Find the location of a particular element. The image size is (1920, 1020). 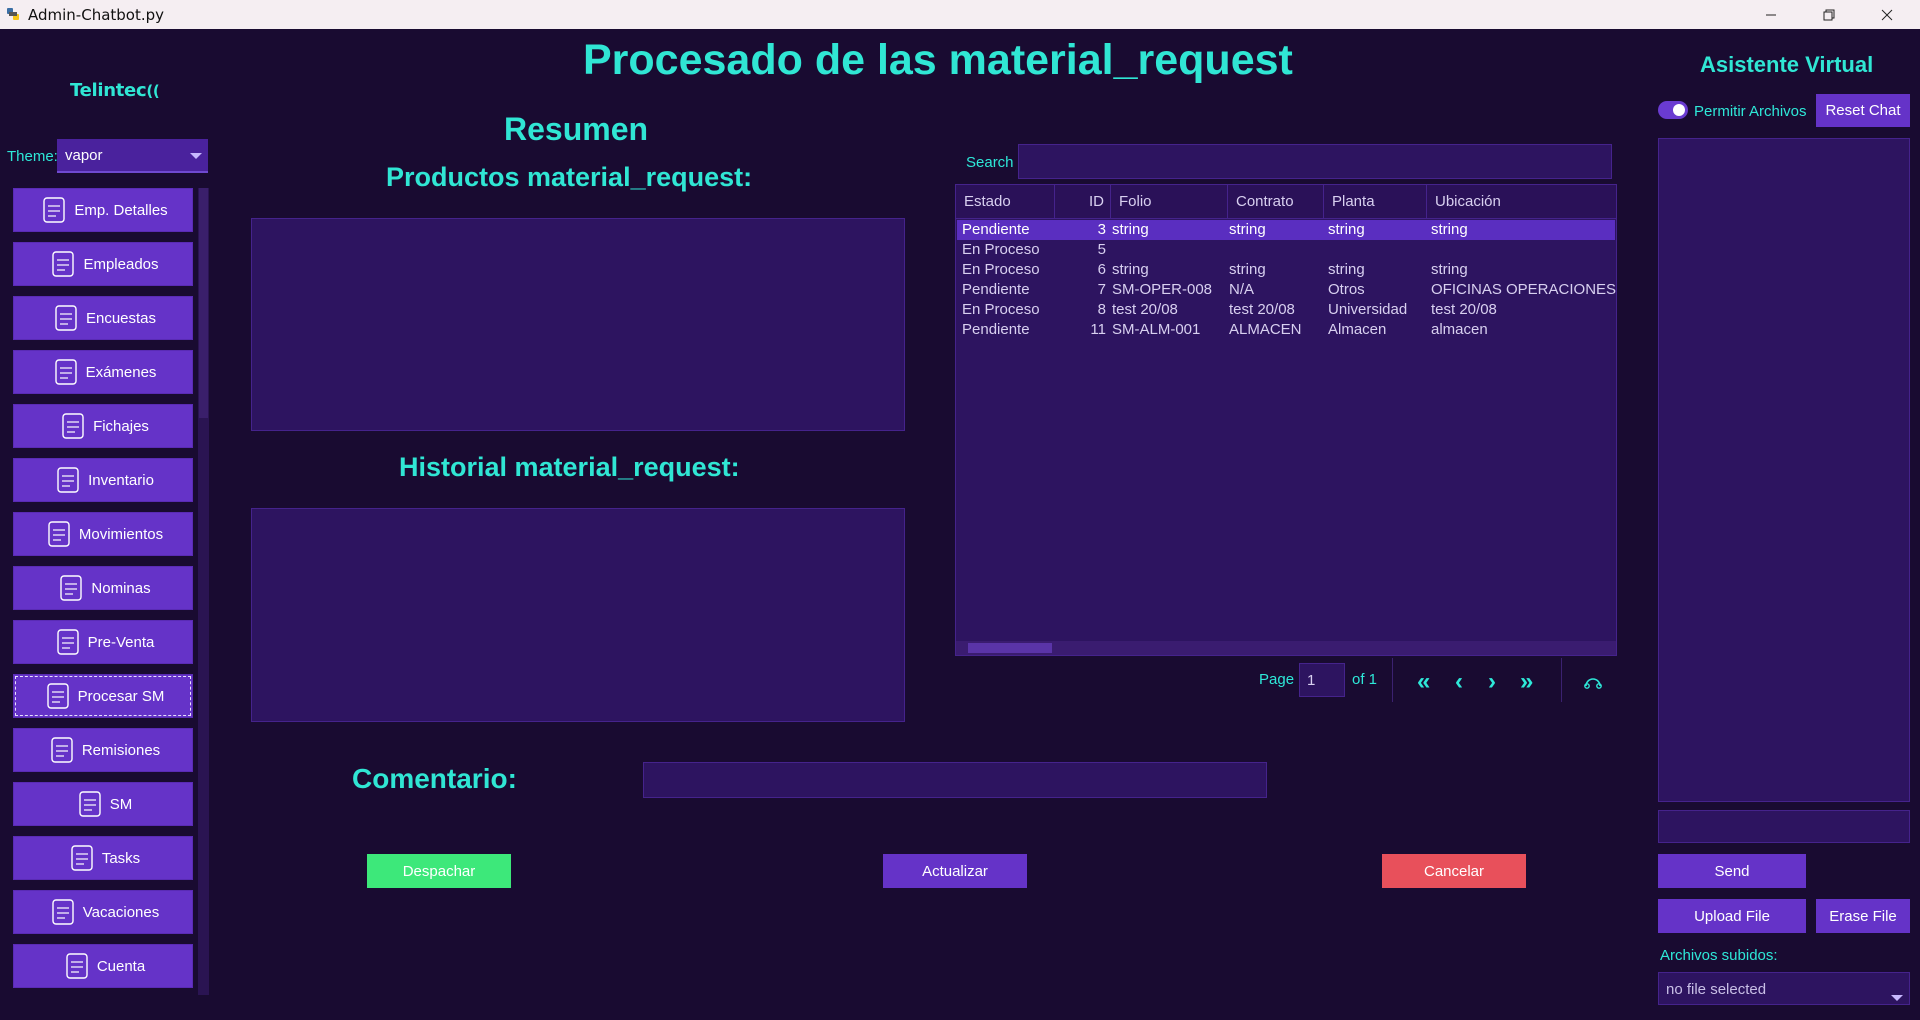

sidebar-scroll-thumb is located at coordinates (203, 303).